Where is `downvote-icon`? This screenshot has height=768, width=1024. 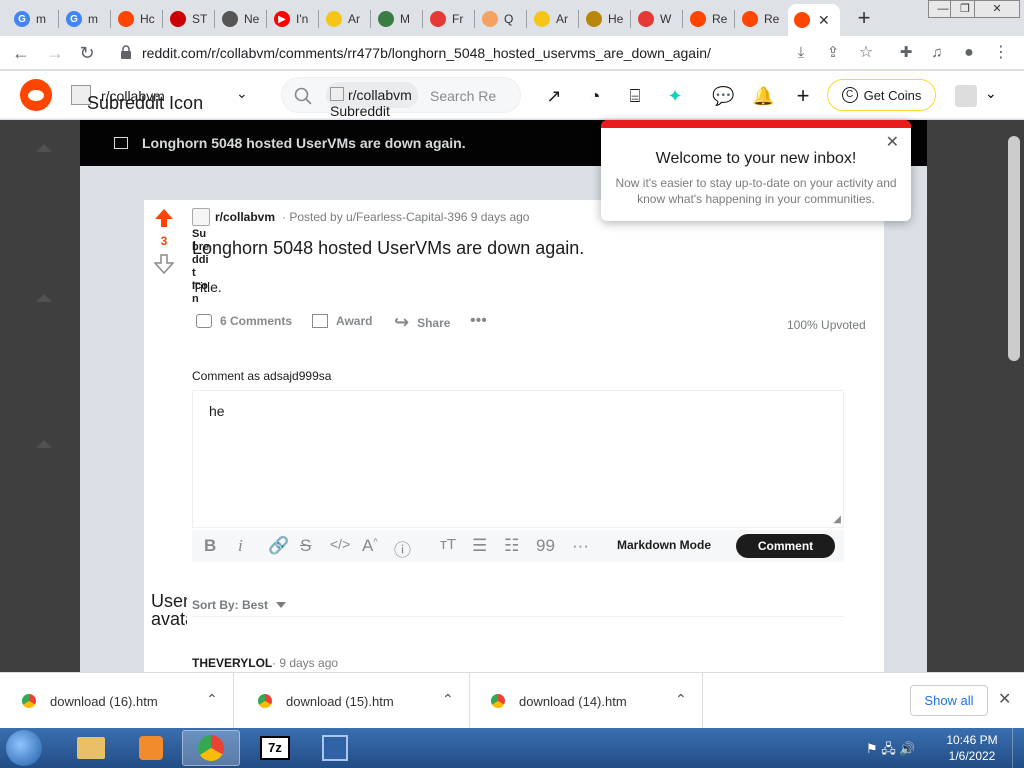 downvote-icon is located at coordinates (164, 264).